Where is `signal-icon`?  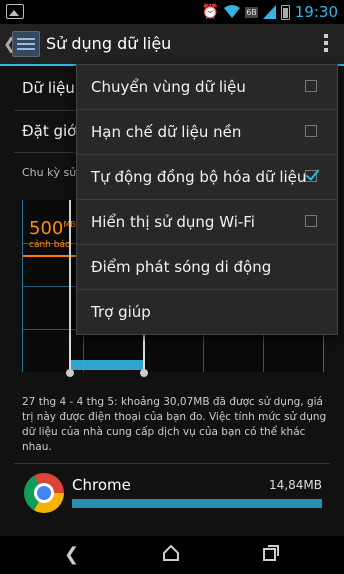
signal-icon is located at coordinates (269, 12).